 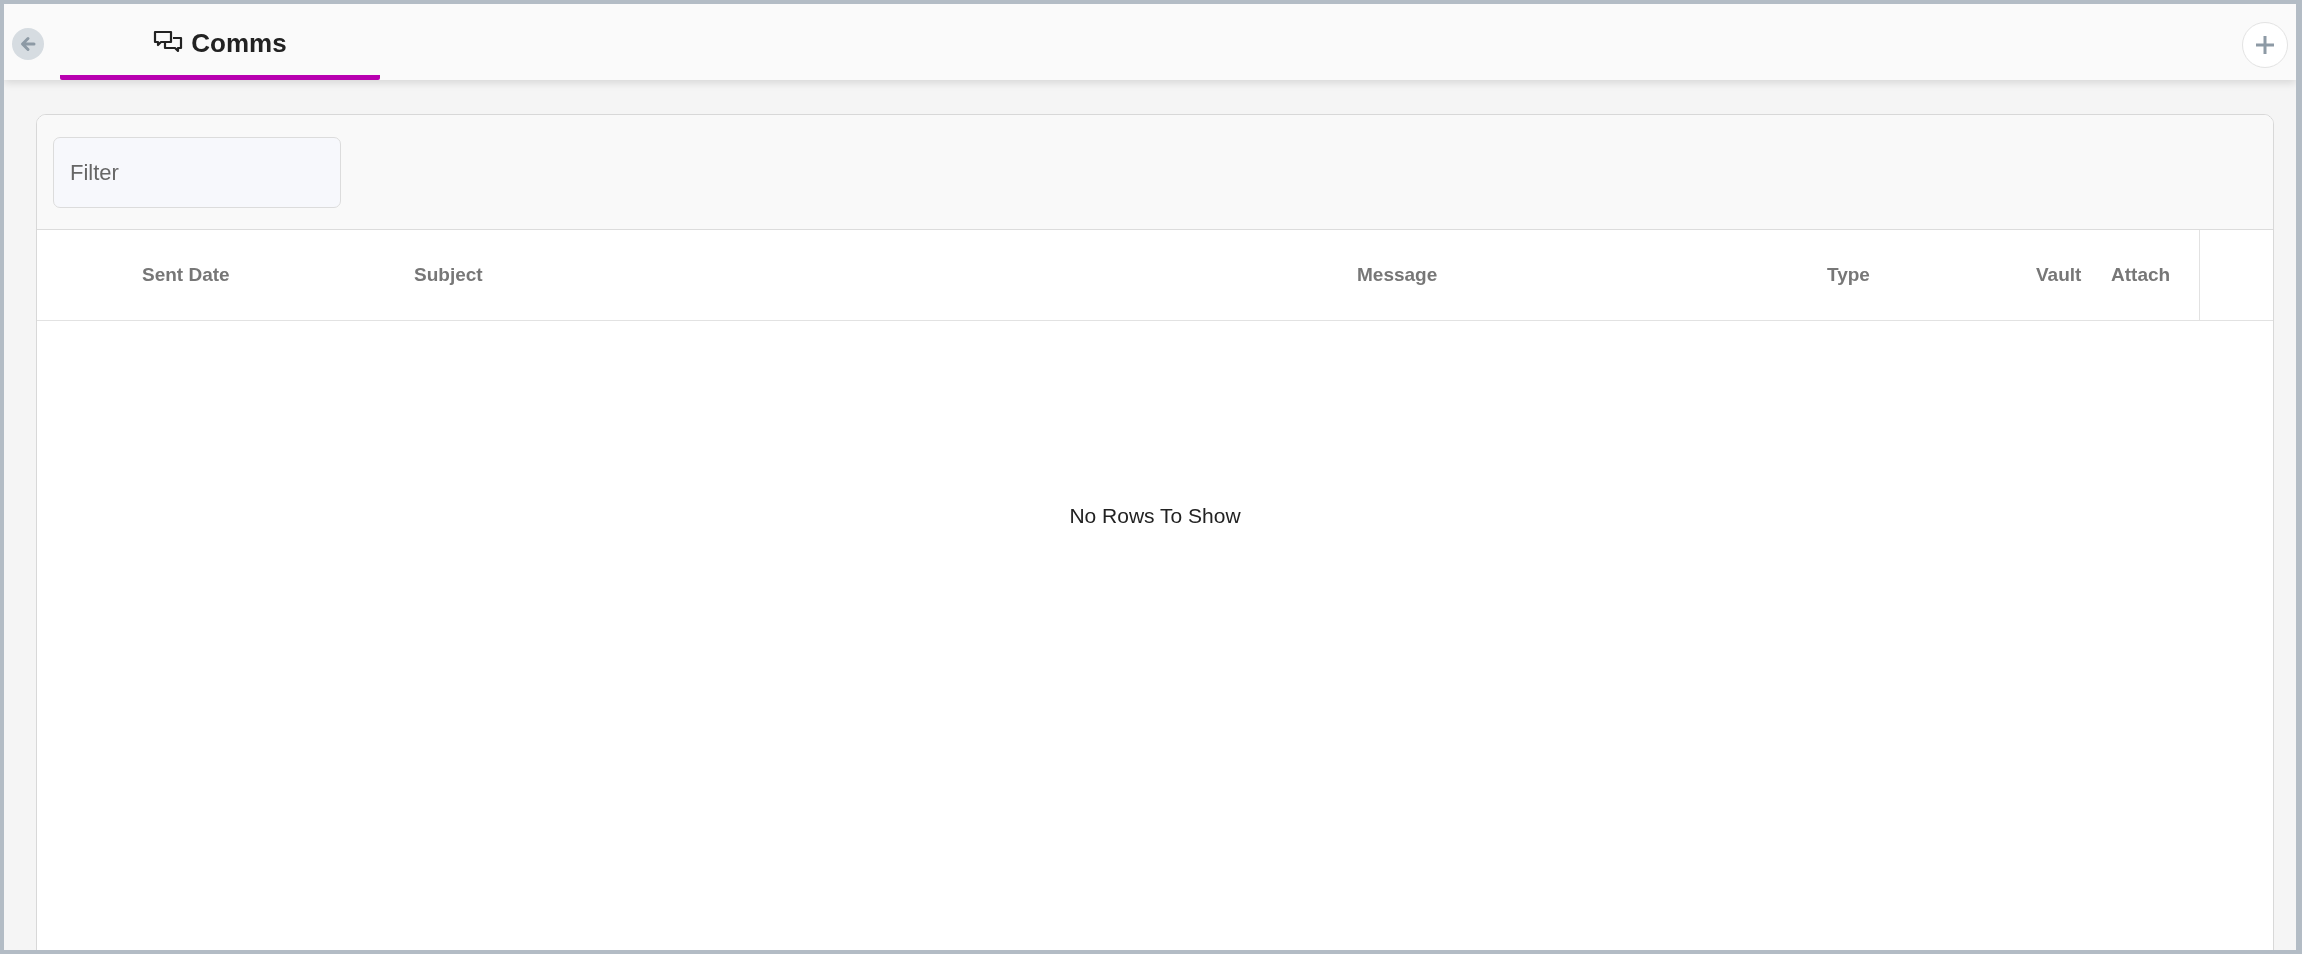 I want to click on column-header: Sent Date, so click(x=186, y=275).